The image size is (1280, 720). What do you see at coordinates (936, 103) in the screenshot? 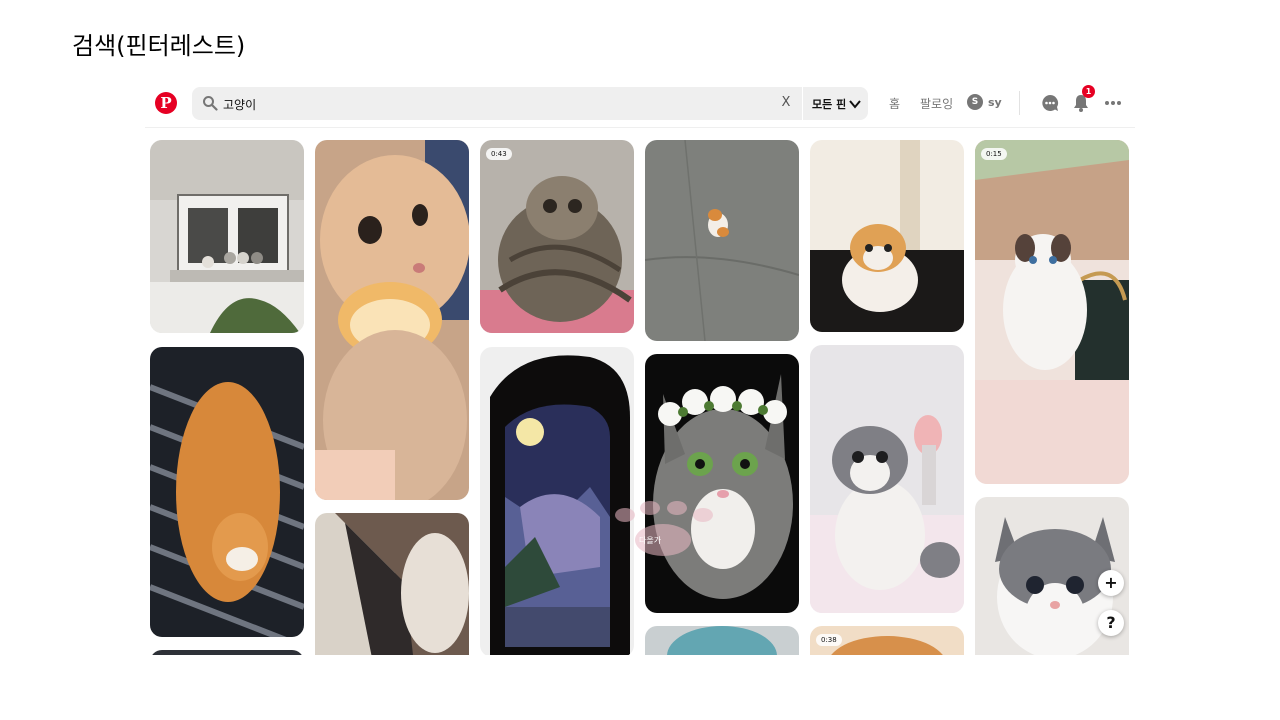
I see `nav-following: 팔로잉` at bounding box center [936, 103].